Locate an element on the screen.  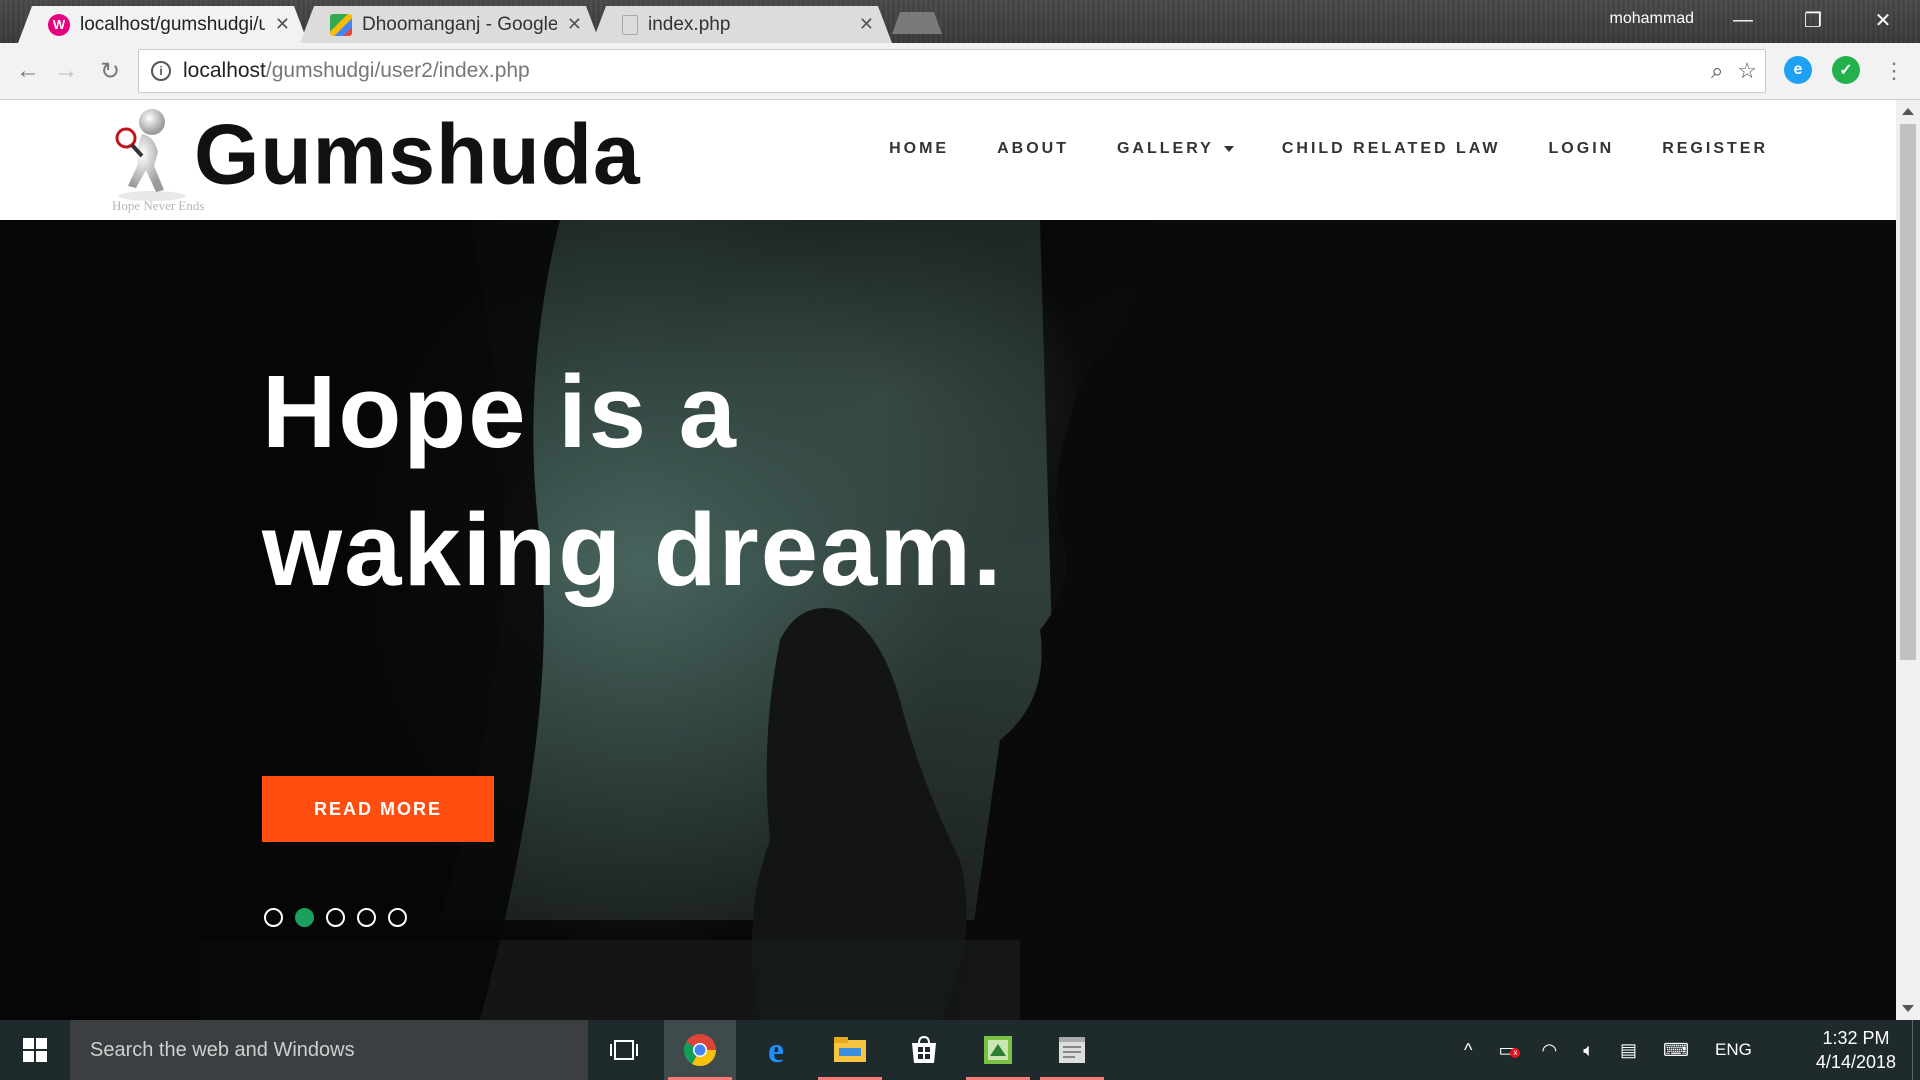
site-logo: Gumshuda Hope Never Ends is located at coordinates (376, 160).